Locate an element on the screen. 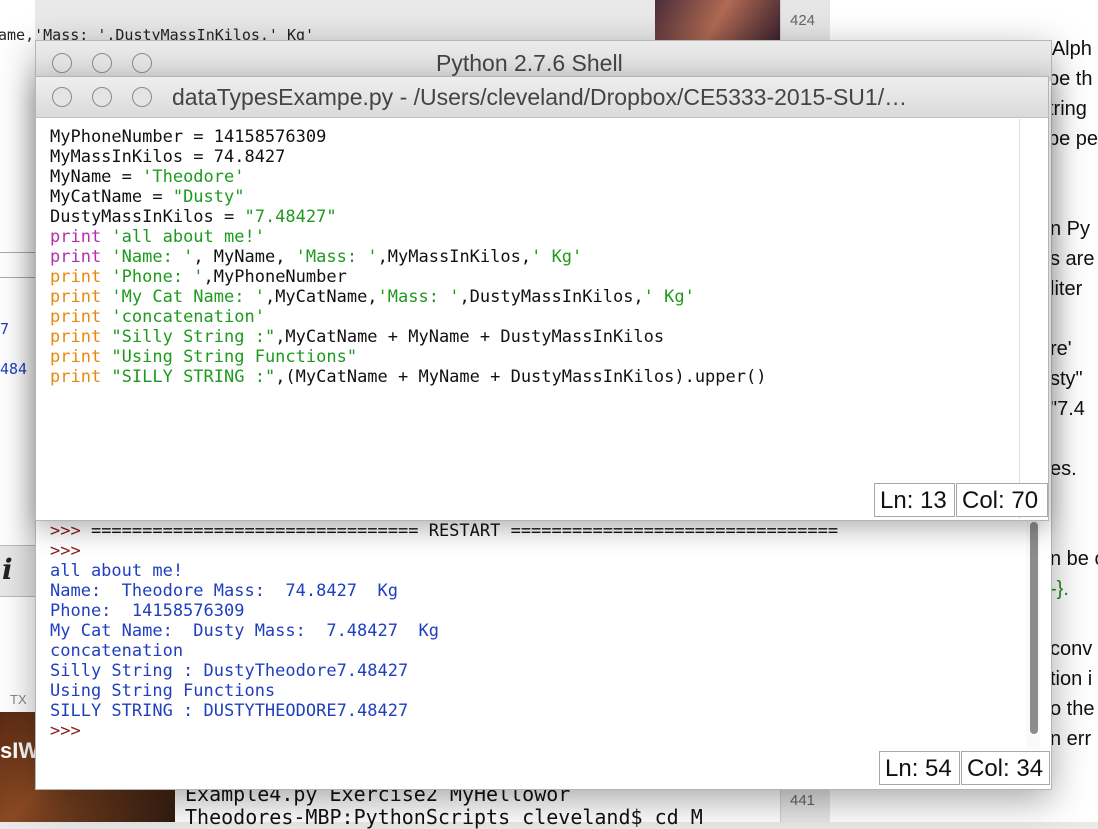  code-token: "7.48427" is located at coordinates (290, 217).